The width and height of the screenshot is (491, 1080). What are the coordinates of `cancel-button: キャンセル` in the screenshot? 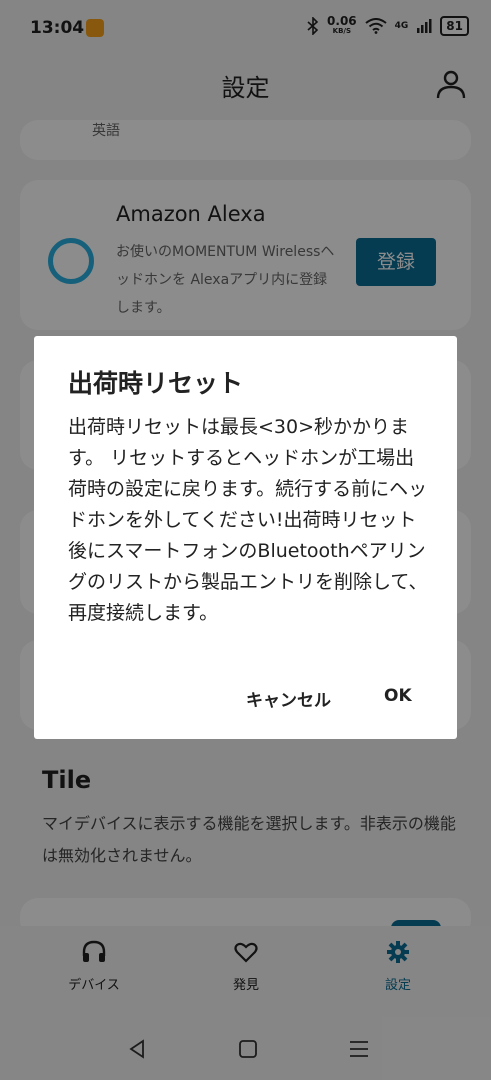 It's located at (288, 698).